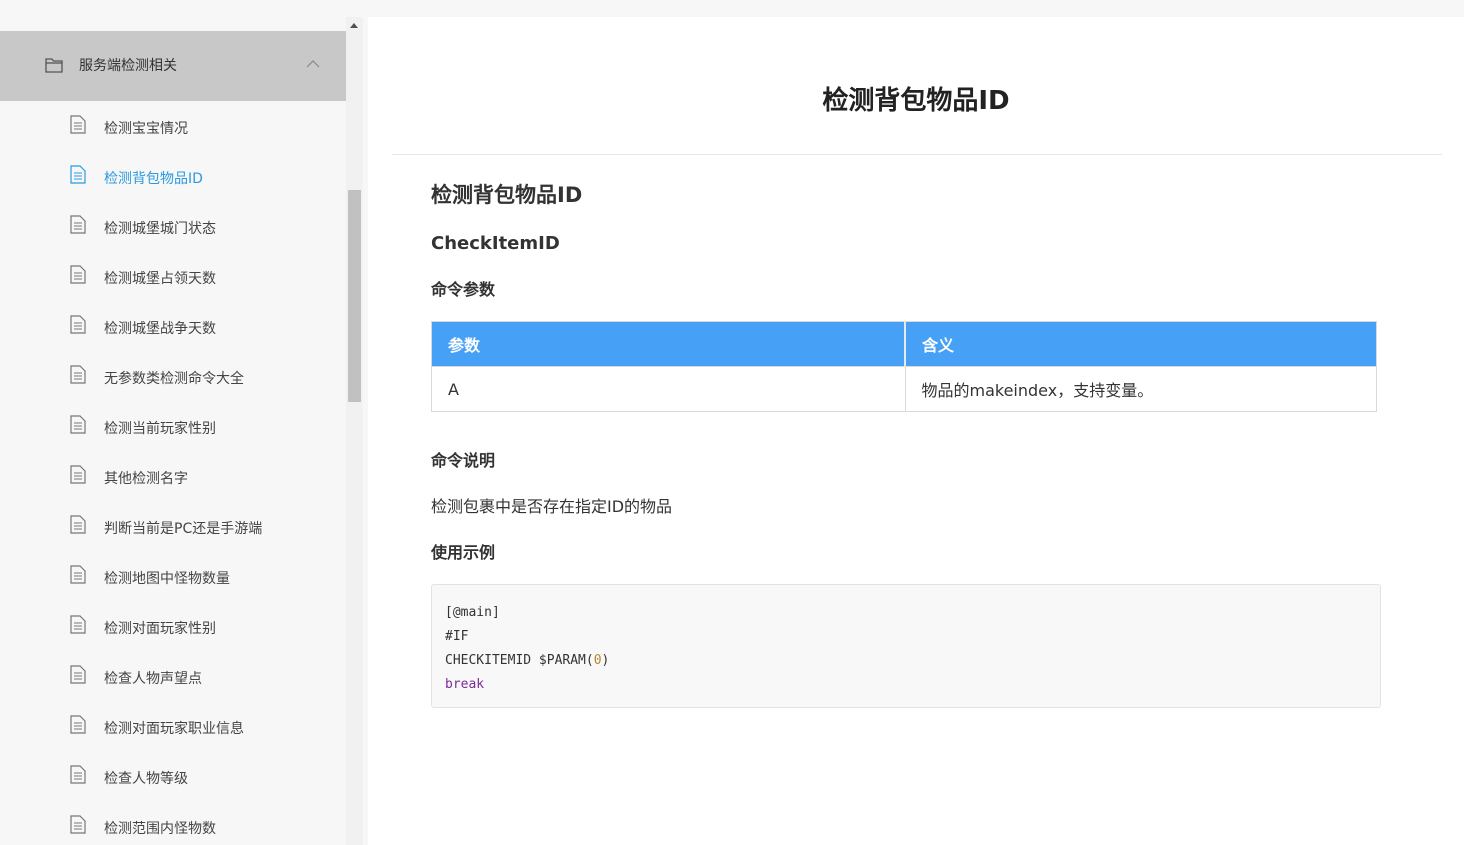 This screenshot has height=845, width=1464. I want to click on sidebar-item-label: 检测宝宝情况, so click(146, 129).